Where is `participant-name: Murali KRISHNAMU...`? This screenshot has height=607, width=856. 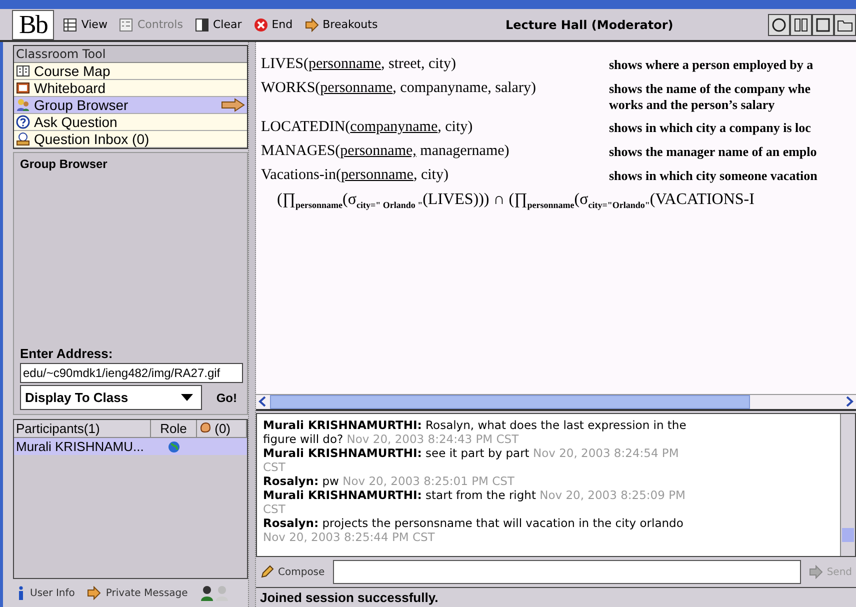
participant-name: Murali KRISHNAMU... is located at coordinates (80, 446).